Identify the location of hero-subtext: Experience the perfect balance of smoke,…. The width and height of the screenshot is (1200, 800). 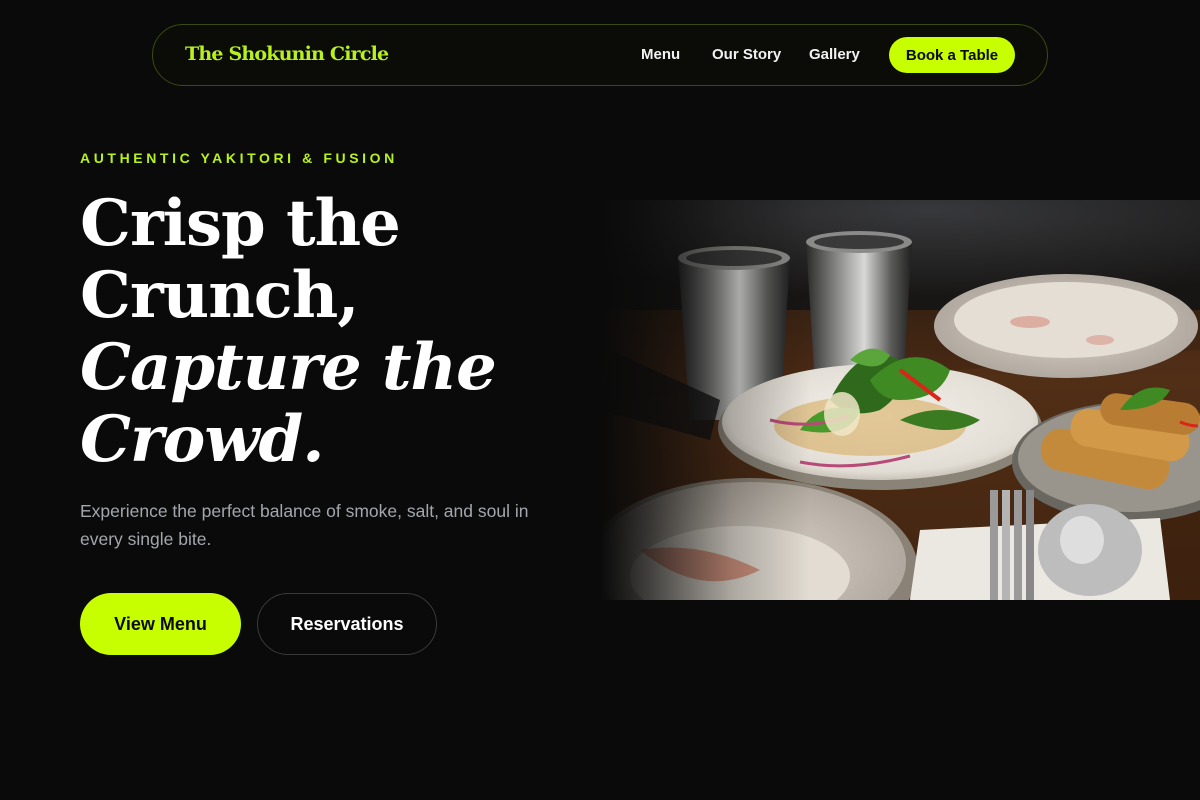
(304, 525).